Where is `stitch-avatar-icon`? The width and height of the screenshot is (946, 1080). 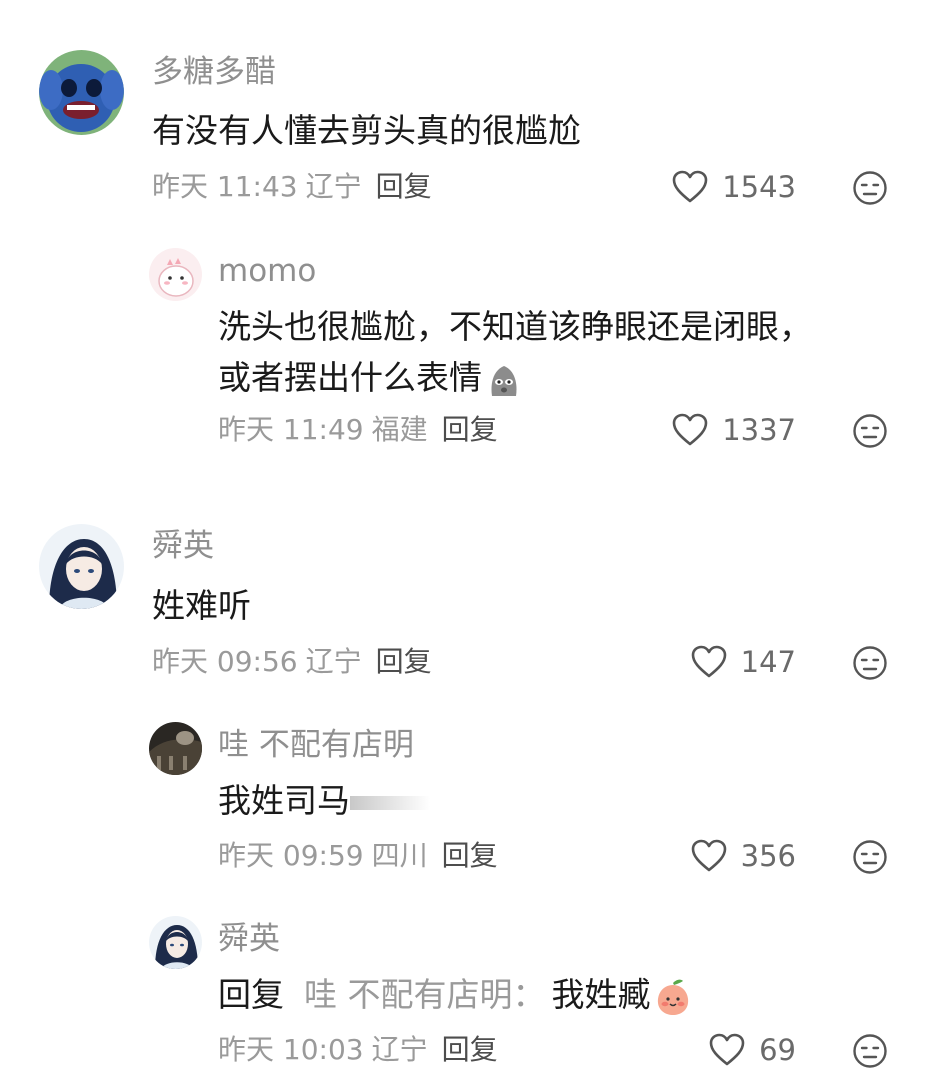 stitch-avatar-icon is located at coordinates (81, 92).